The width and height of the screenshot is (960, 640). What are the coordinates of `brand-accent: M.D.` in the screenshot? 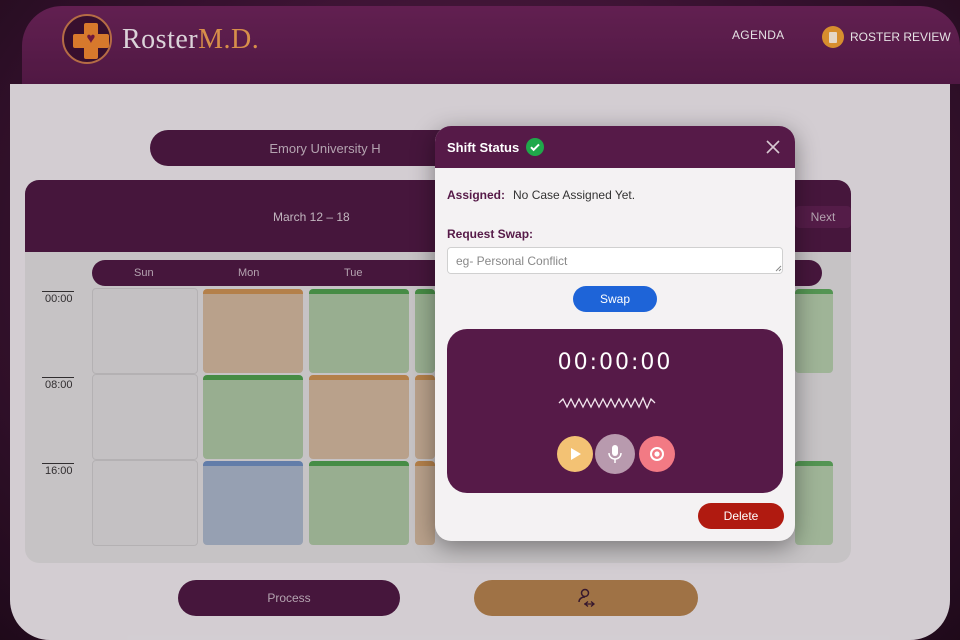 It's located at (229, 39).